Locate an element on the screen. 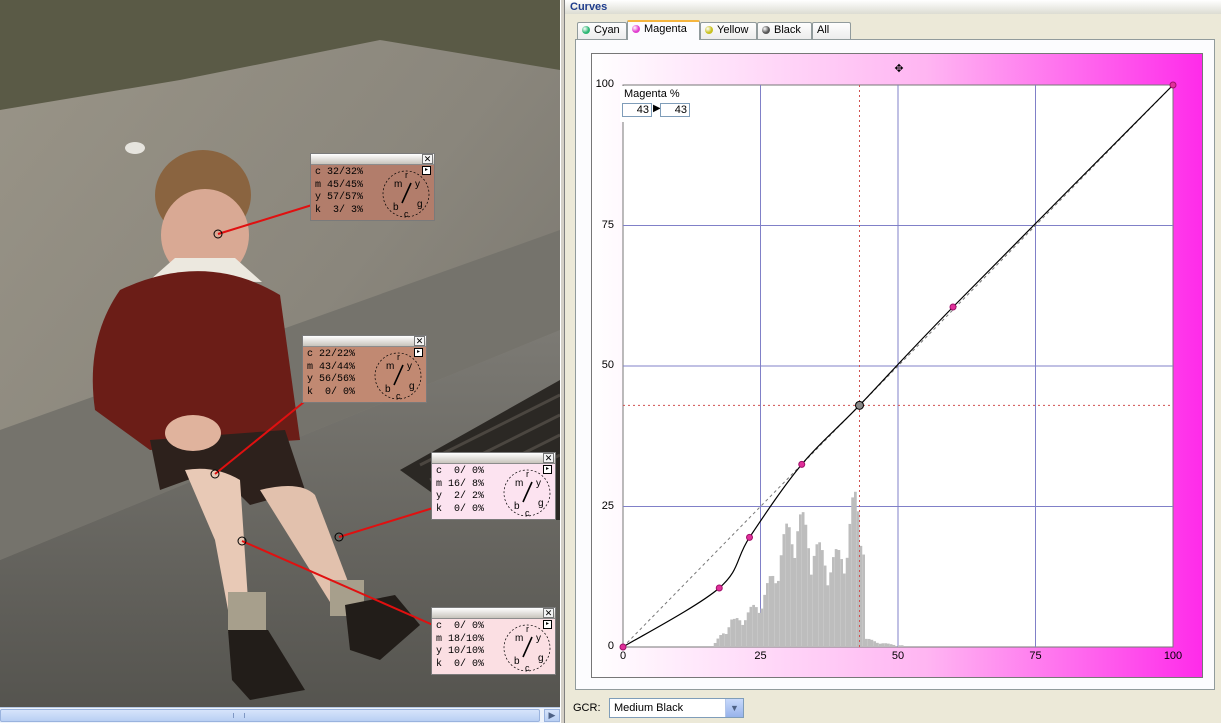 Image resolution: width=1221 pixels, height=723 pixels. y-tick-label: 25 is located at coordinates (607, 505).